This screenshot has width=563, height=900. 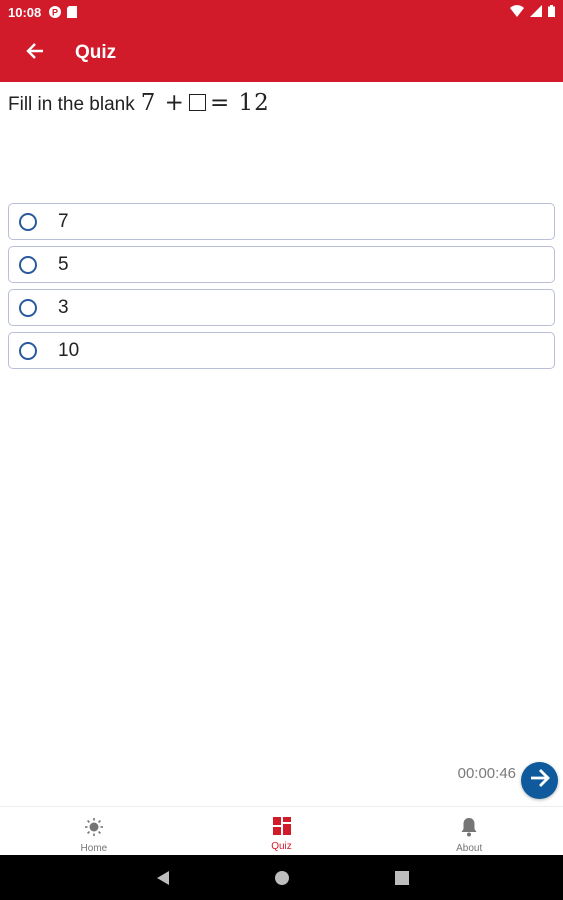 What do you see at coordinates (281, 350) in the screenshot?
I see `answer-option: 10` at bounding box center [281, 350].